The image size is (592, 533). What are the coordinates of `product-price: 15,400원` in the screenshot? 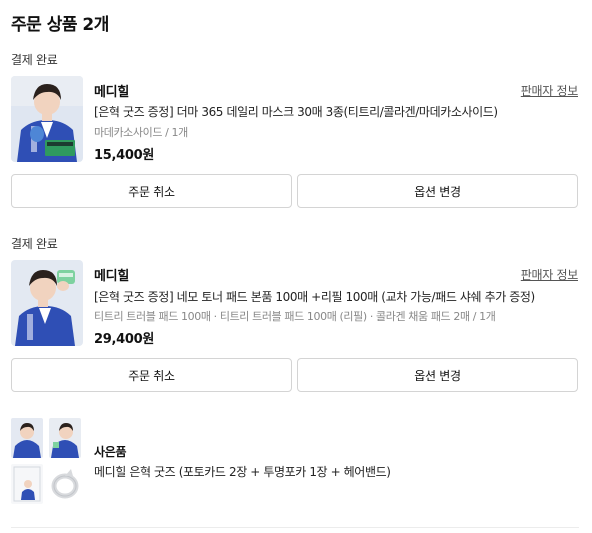 It's located at (124, 155).